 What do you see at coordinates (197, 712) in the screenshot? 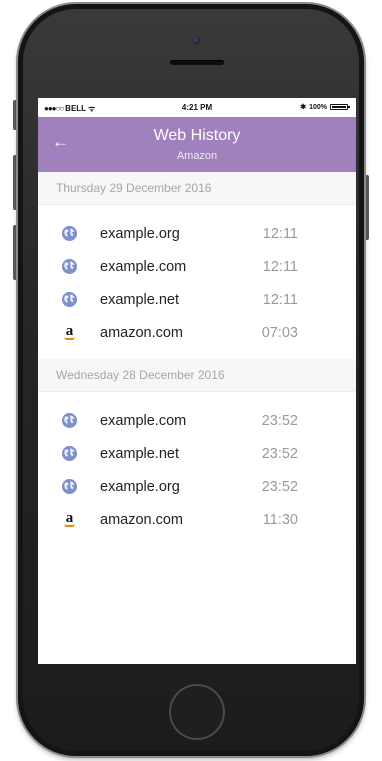
I see `home-button` at bounding box center [197, 712].